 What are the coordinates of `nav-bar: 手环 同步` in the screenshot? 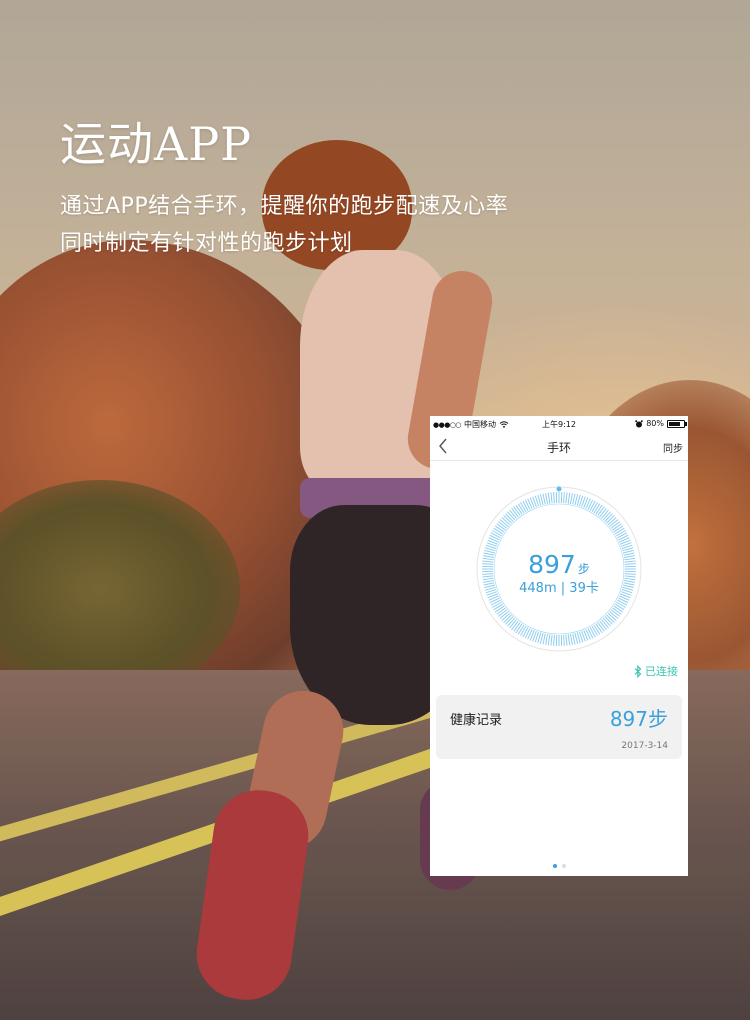 It's located at (559, 446).